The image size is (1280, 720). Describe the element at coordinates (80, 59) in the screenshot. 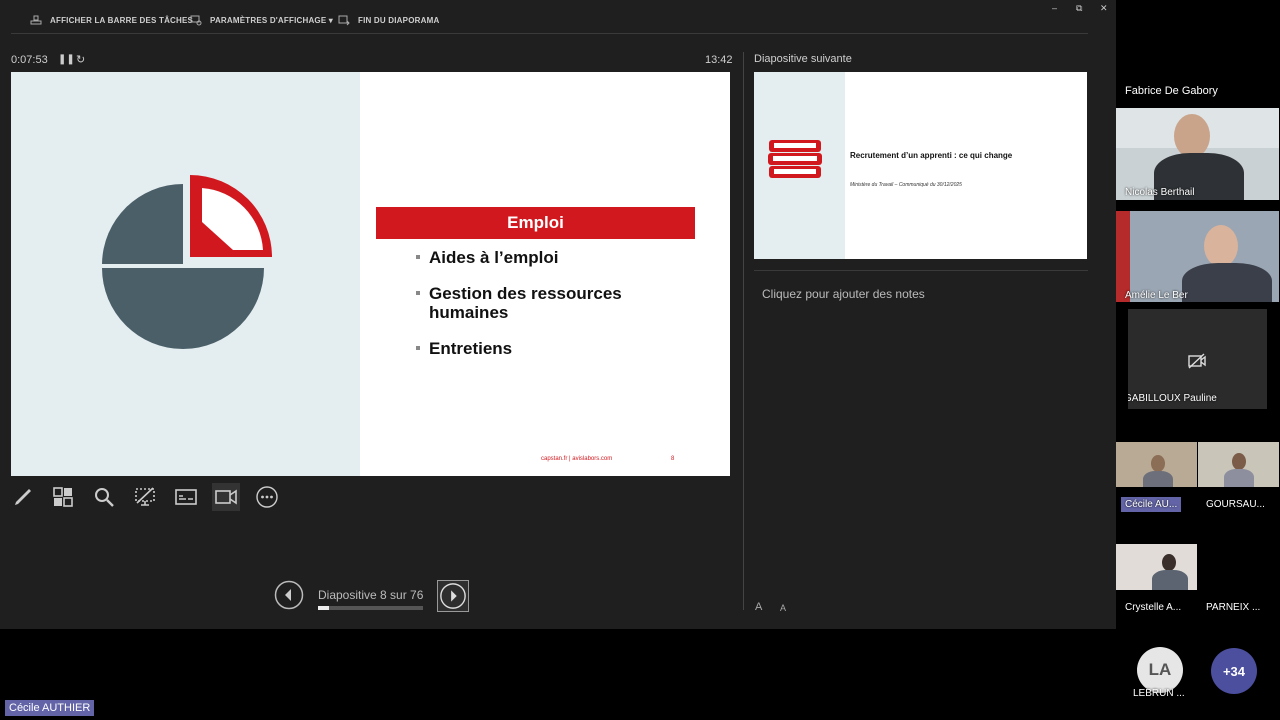

I see `restart-timer-icon: ↻` at that location.